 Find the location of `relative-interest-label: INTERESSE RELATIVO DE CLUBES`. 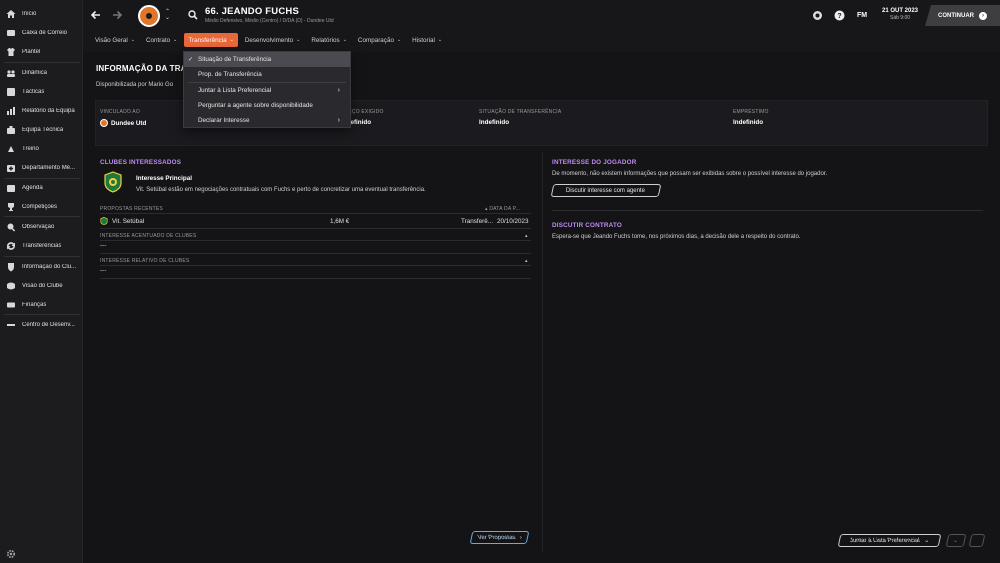

relative-interest-label: INTERESSE RELATIVO DE CLUBES is located at coordinates (145, 261).